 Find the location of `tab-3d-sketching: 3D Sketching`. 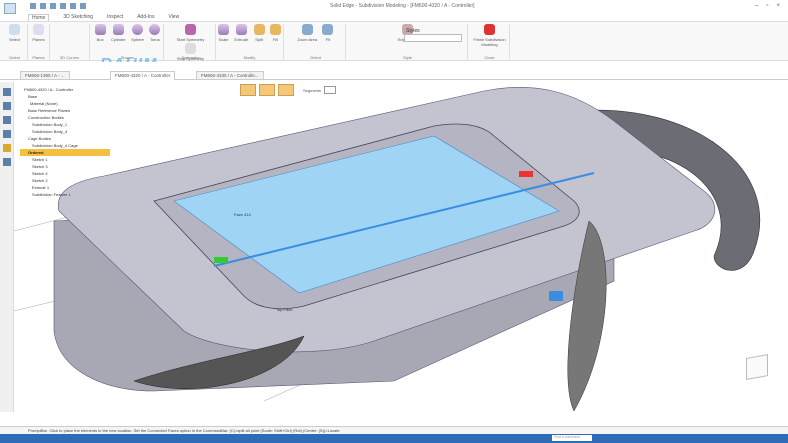

tab-3d-sketching: 3D Sketching is located at coordinates (78, 17).